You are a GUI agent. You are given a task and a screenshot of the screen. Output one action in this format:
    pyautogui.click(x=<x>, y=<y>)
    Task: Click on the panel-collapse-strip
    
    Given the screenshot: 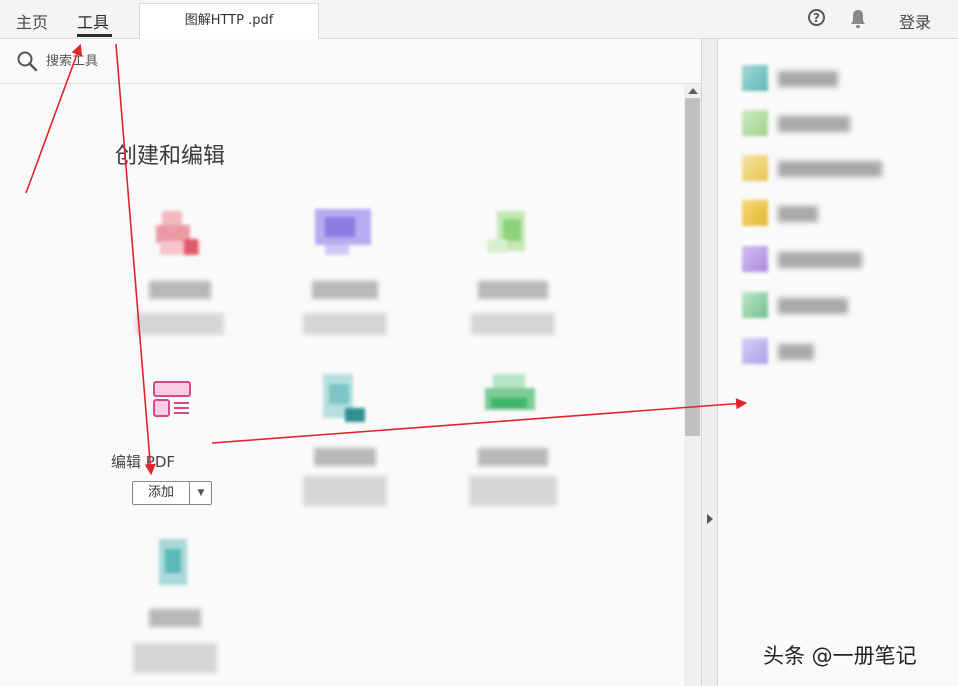 What is the action you would take?
    pyautogui.click(x=709, y=362)
    